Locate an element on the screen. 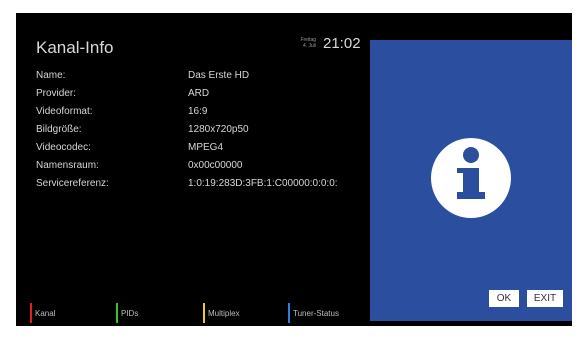 This screenshot has height=338, width=586. blue-key-label: Tuner-Status is located at coordinates (316, 313).